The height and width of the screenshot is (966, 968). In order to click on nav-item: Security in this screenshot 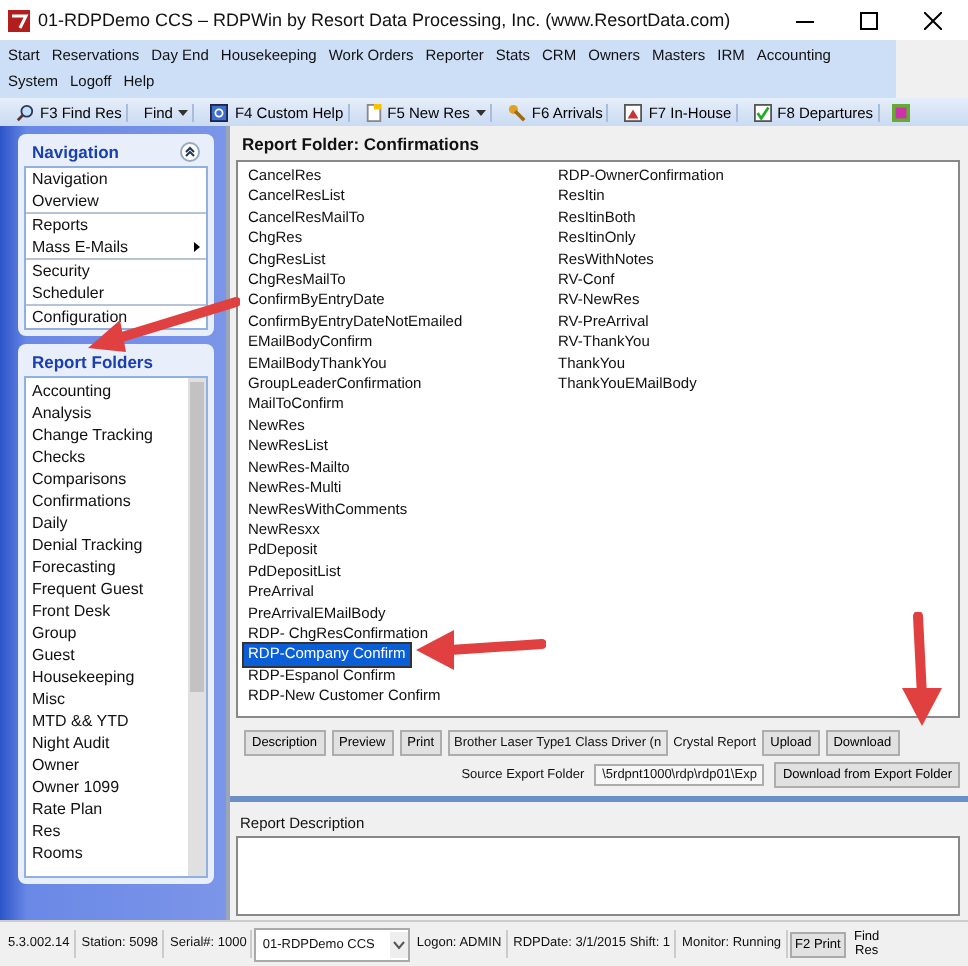, I will do `click(116, 271)`.